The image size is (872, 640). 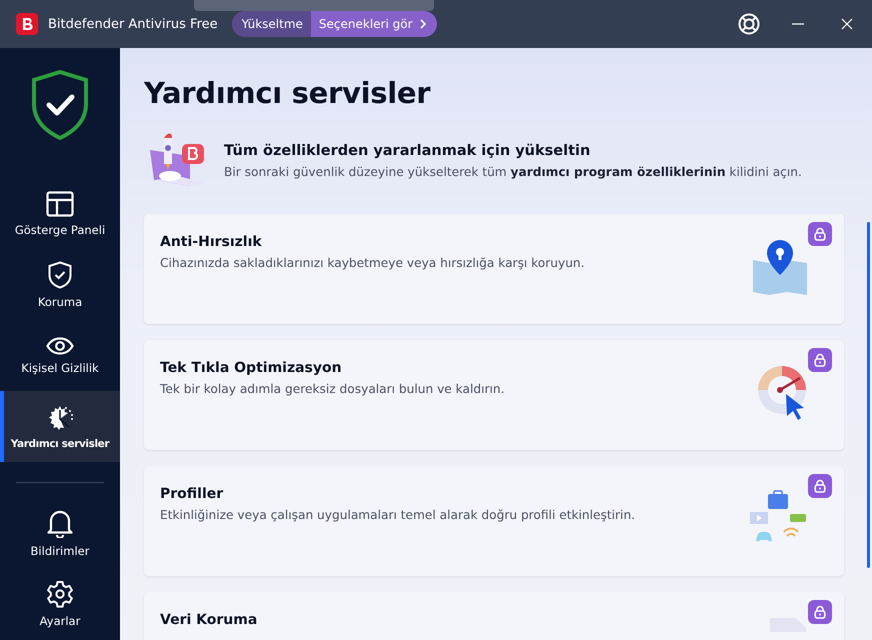 I want to click on nav-item: Gösterge Paneli, so click(x=60, y=213).